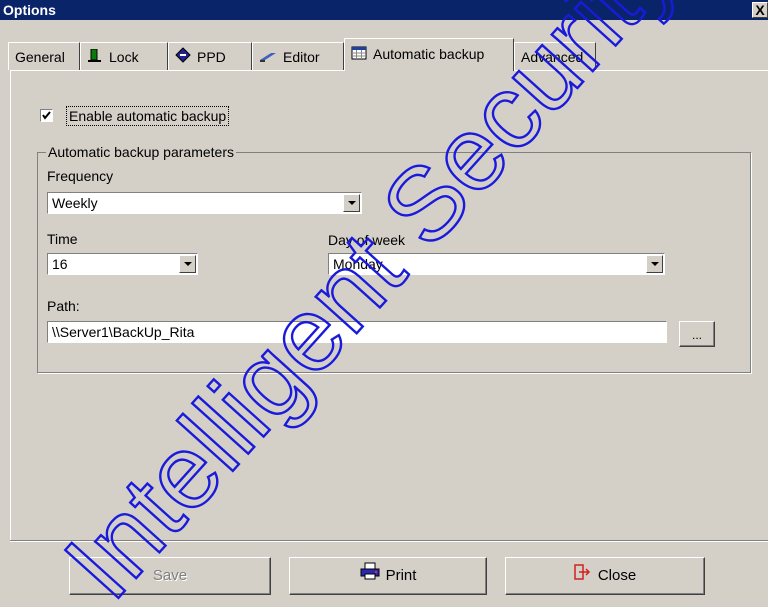 This screenshot has width=768, height=607. I want to click on tab-advanced: Advanced, so click(555, 56).